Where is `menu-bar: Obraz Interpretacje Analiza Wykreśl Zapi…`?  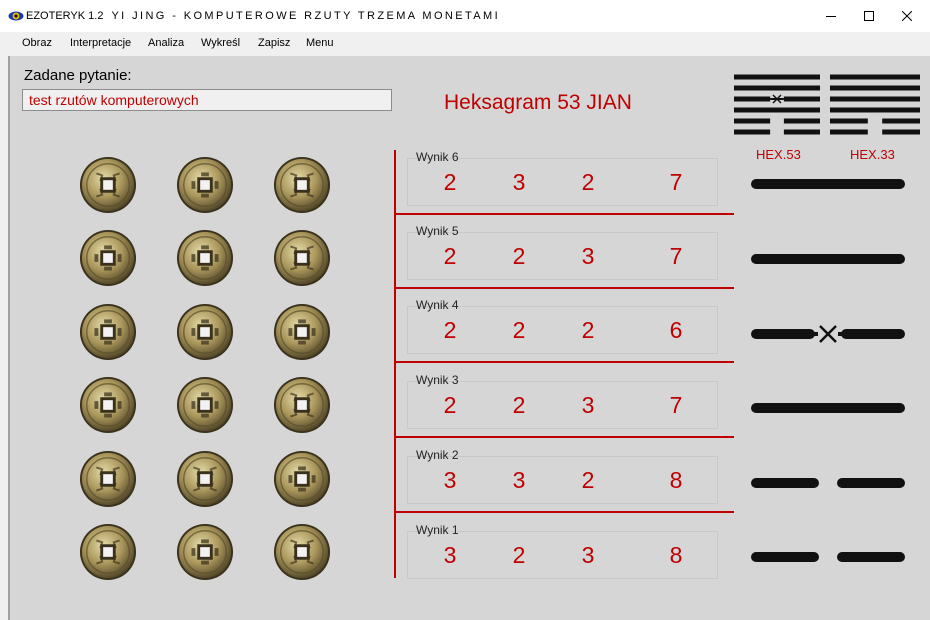 menu-bar: Obraz Interpretacje Analiza Wykreśl Zapi… is located at coordinates (465, 43).